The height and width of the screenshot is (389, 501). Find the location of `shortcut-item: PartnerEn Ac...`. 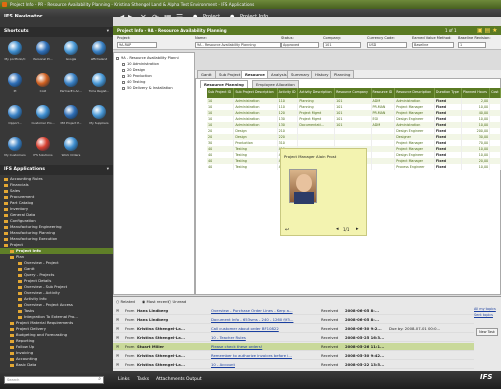

shortcut-item: PartnerEn Ac... is located at coordinates (71, 86).